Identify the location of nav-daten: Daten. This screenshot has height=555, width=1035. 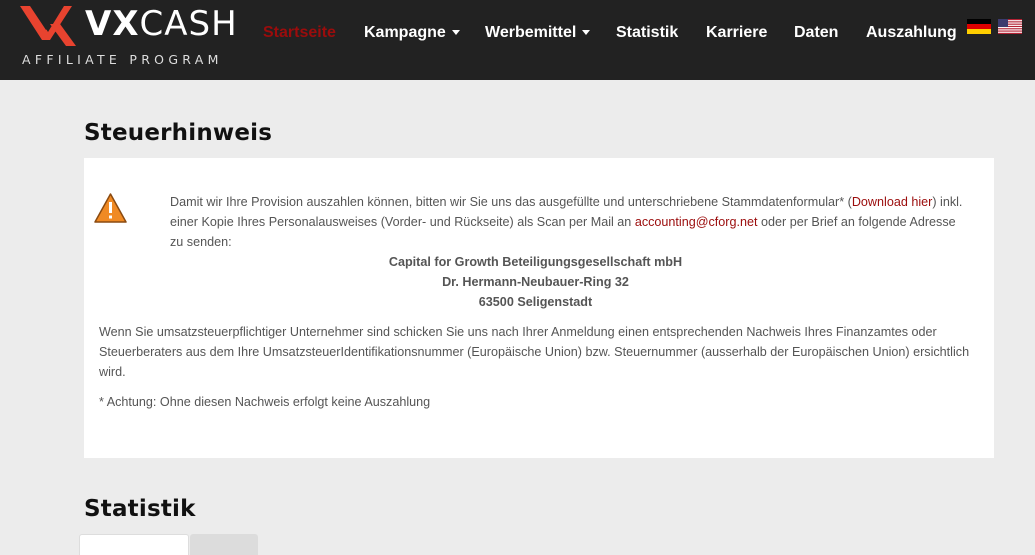
(816, 33).